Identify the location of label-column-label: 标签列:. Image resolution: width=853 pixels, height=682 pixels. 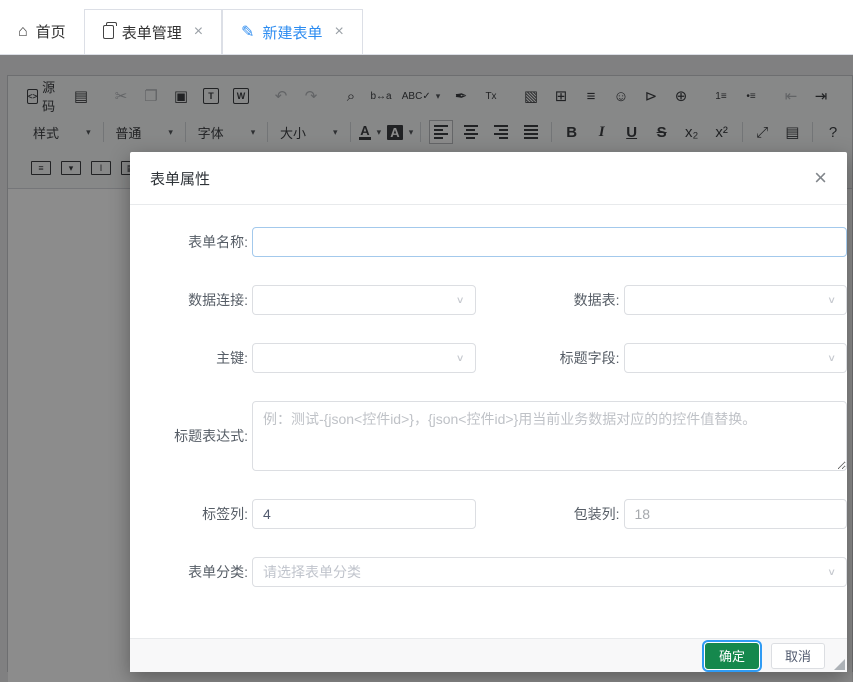
(225, 514).